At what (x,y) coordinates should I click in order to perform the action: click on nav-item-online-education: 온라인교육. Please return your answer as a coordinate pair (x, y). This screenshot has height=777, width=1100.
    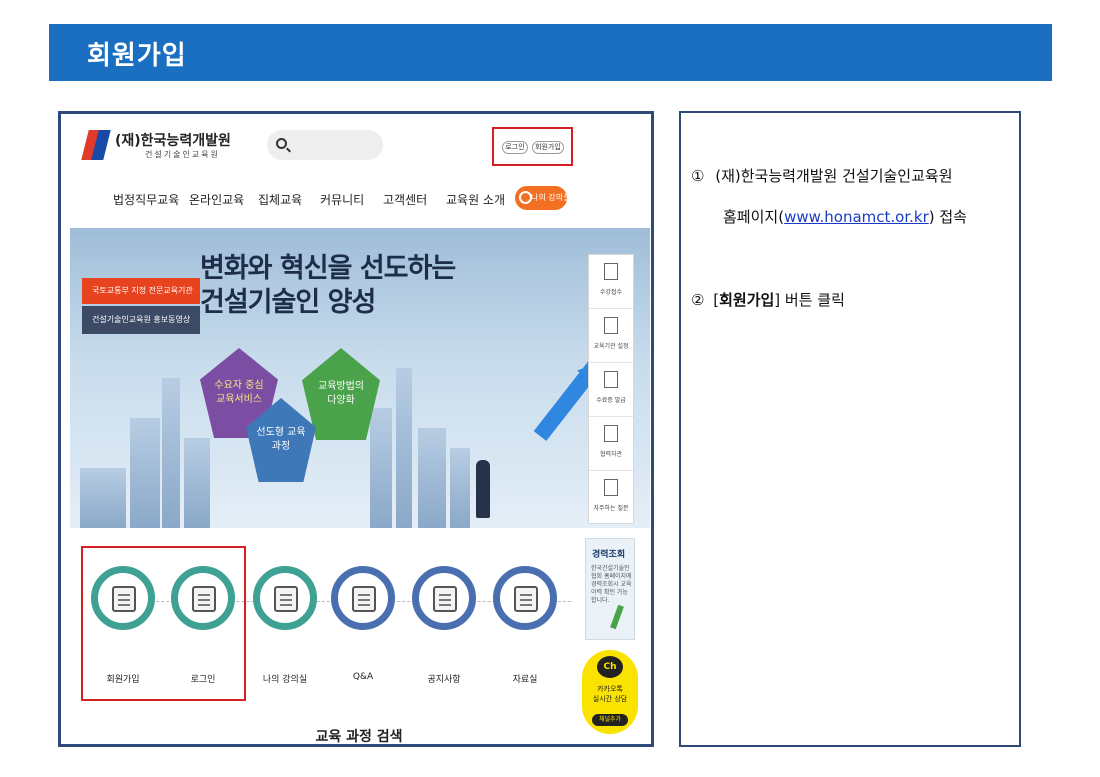
    Looking at the image, I should click on (216, 199).